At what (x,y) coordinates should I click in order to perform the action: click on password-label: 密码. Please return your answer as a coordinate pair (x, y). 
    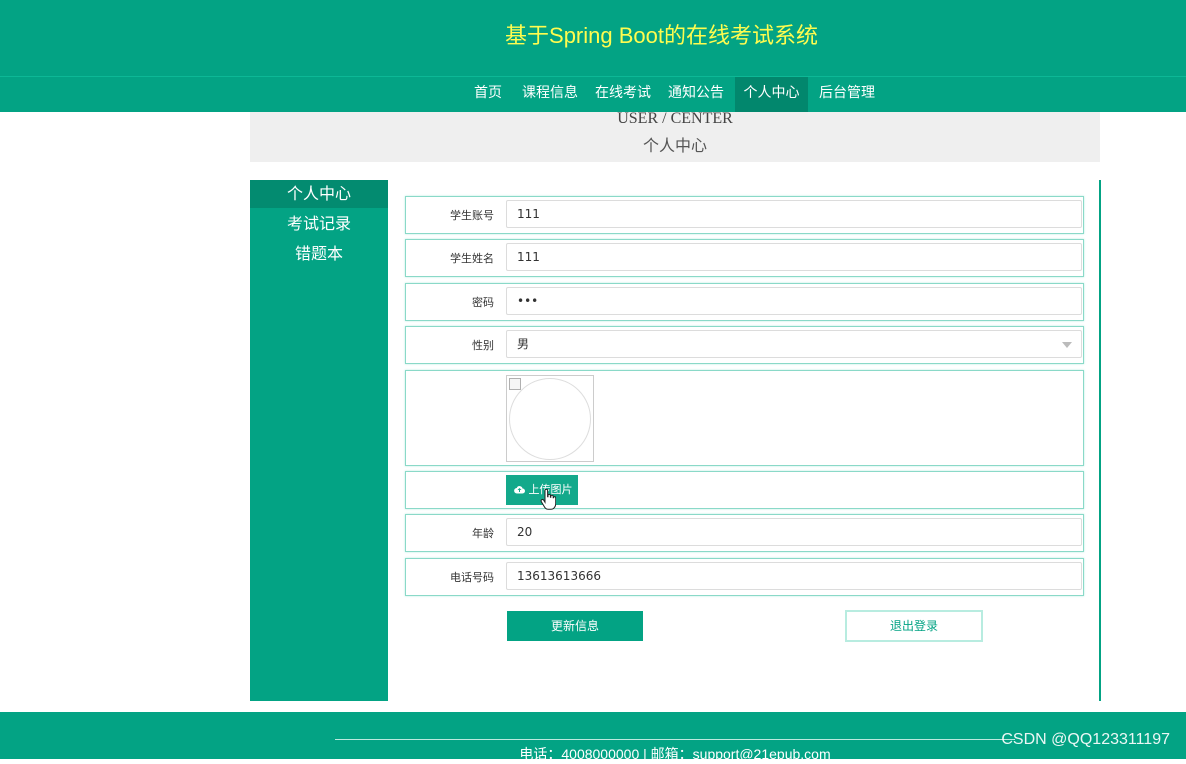
    Looking at the image, I should click on (483, 302).